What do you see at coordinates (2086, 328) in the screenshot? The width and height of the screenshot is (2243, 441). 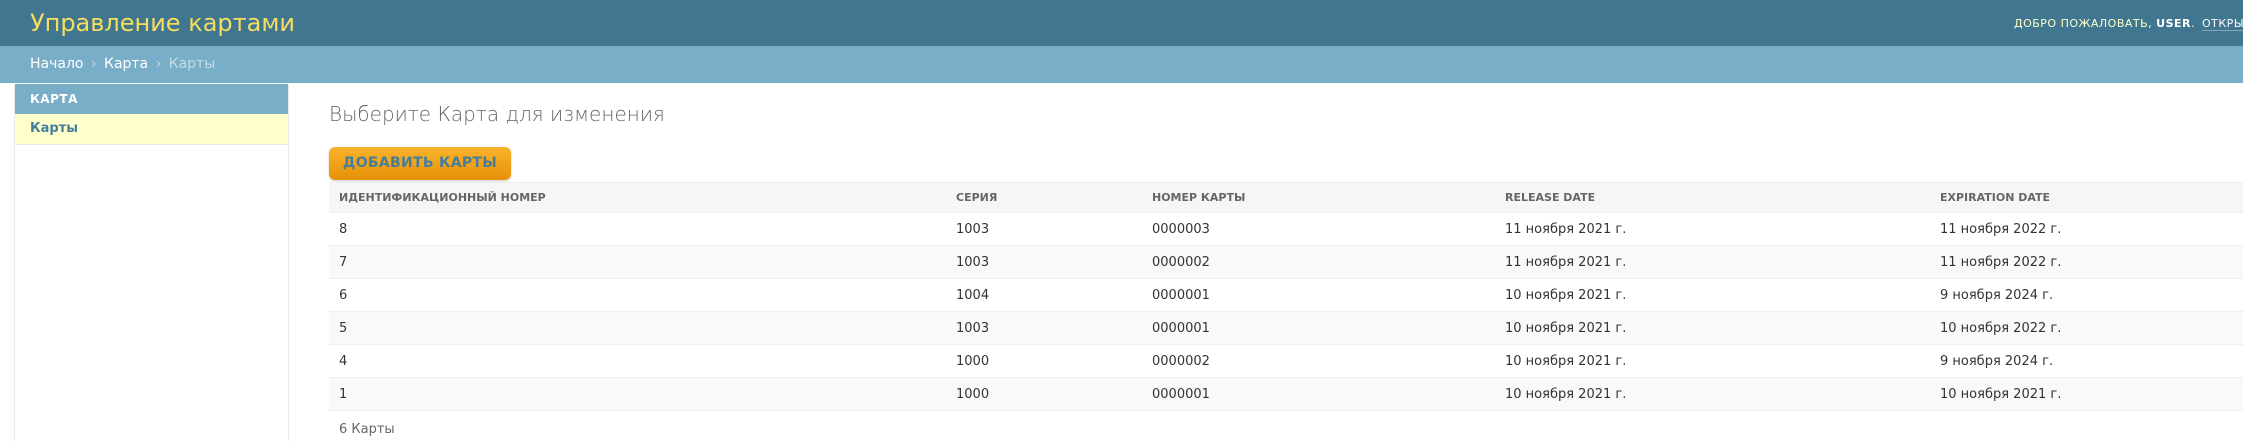 I see `cell-expiration-date: 10 ноября 2022 г.` at bounding box center [2086, 328].